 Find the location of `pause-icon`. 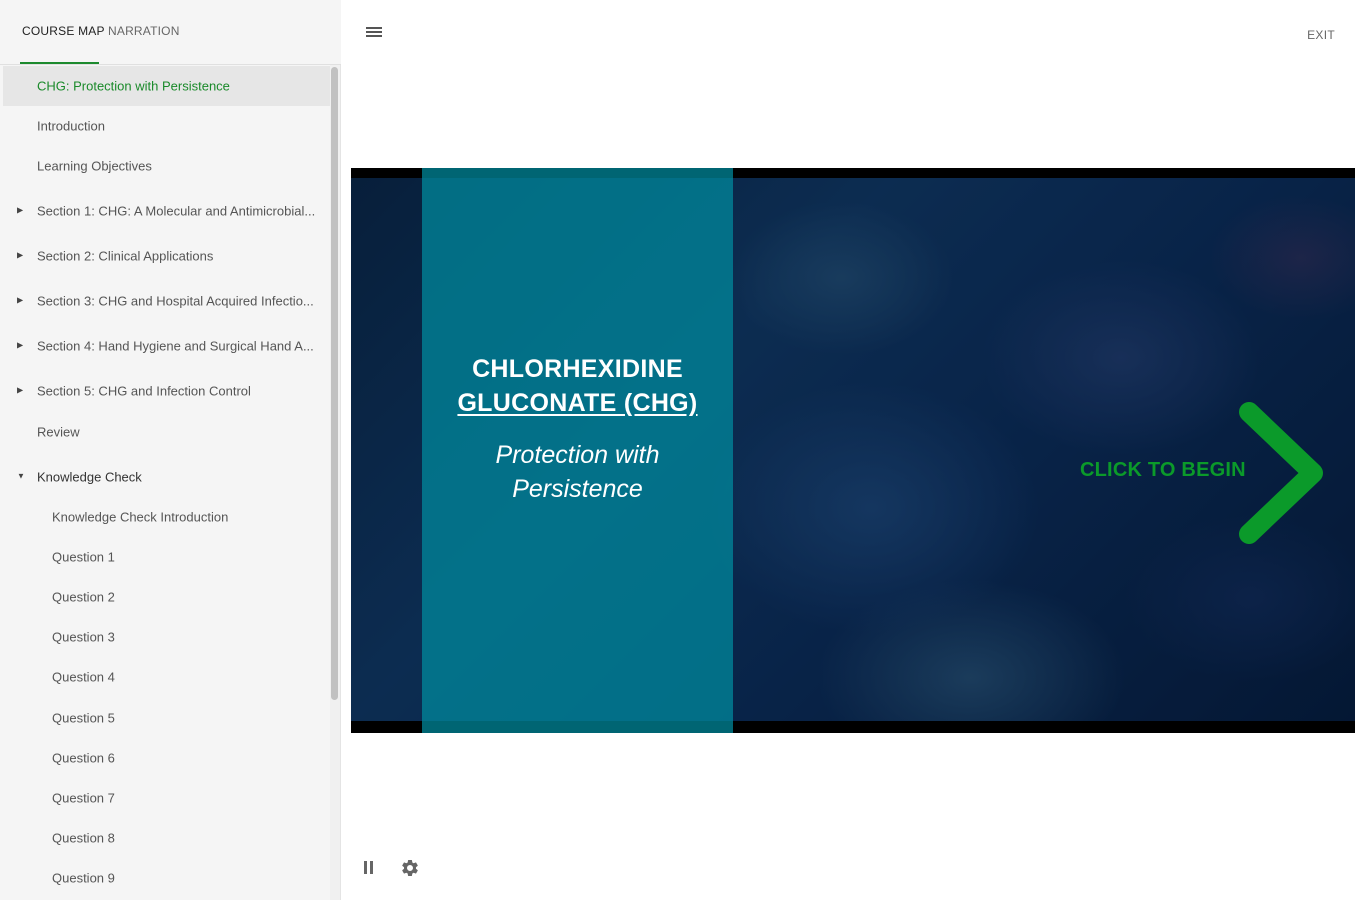

pause-icon is located at coordinates (369, 868).